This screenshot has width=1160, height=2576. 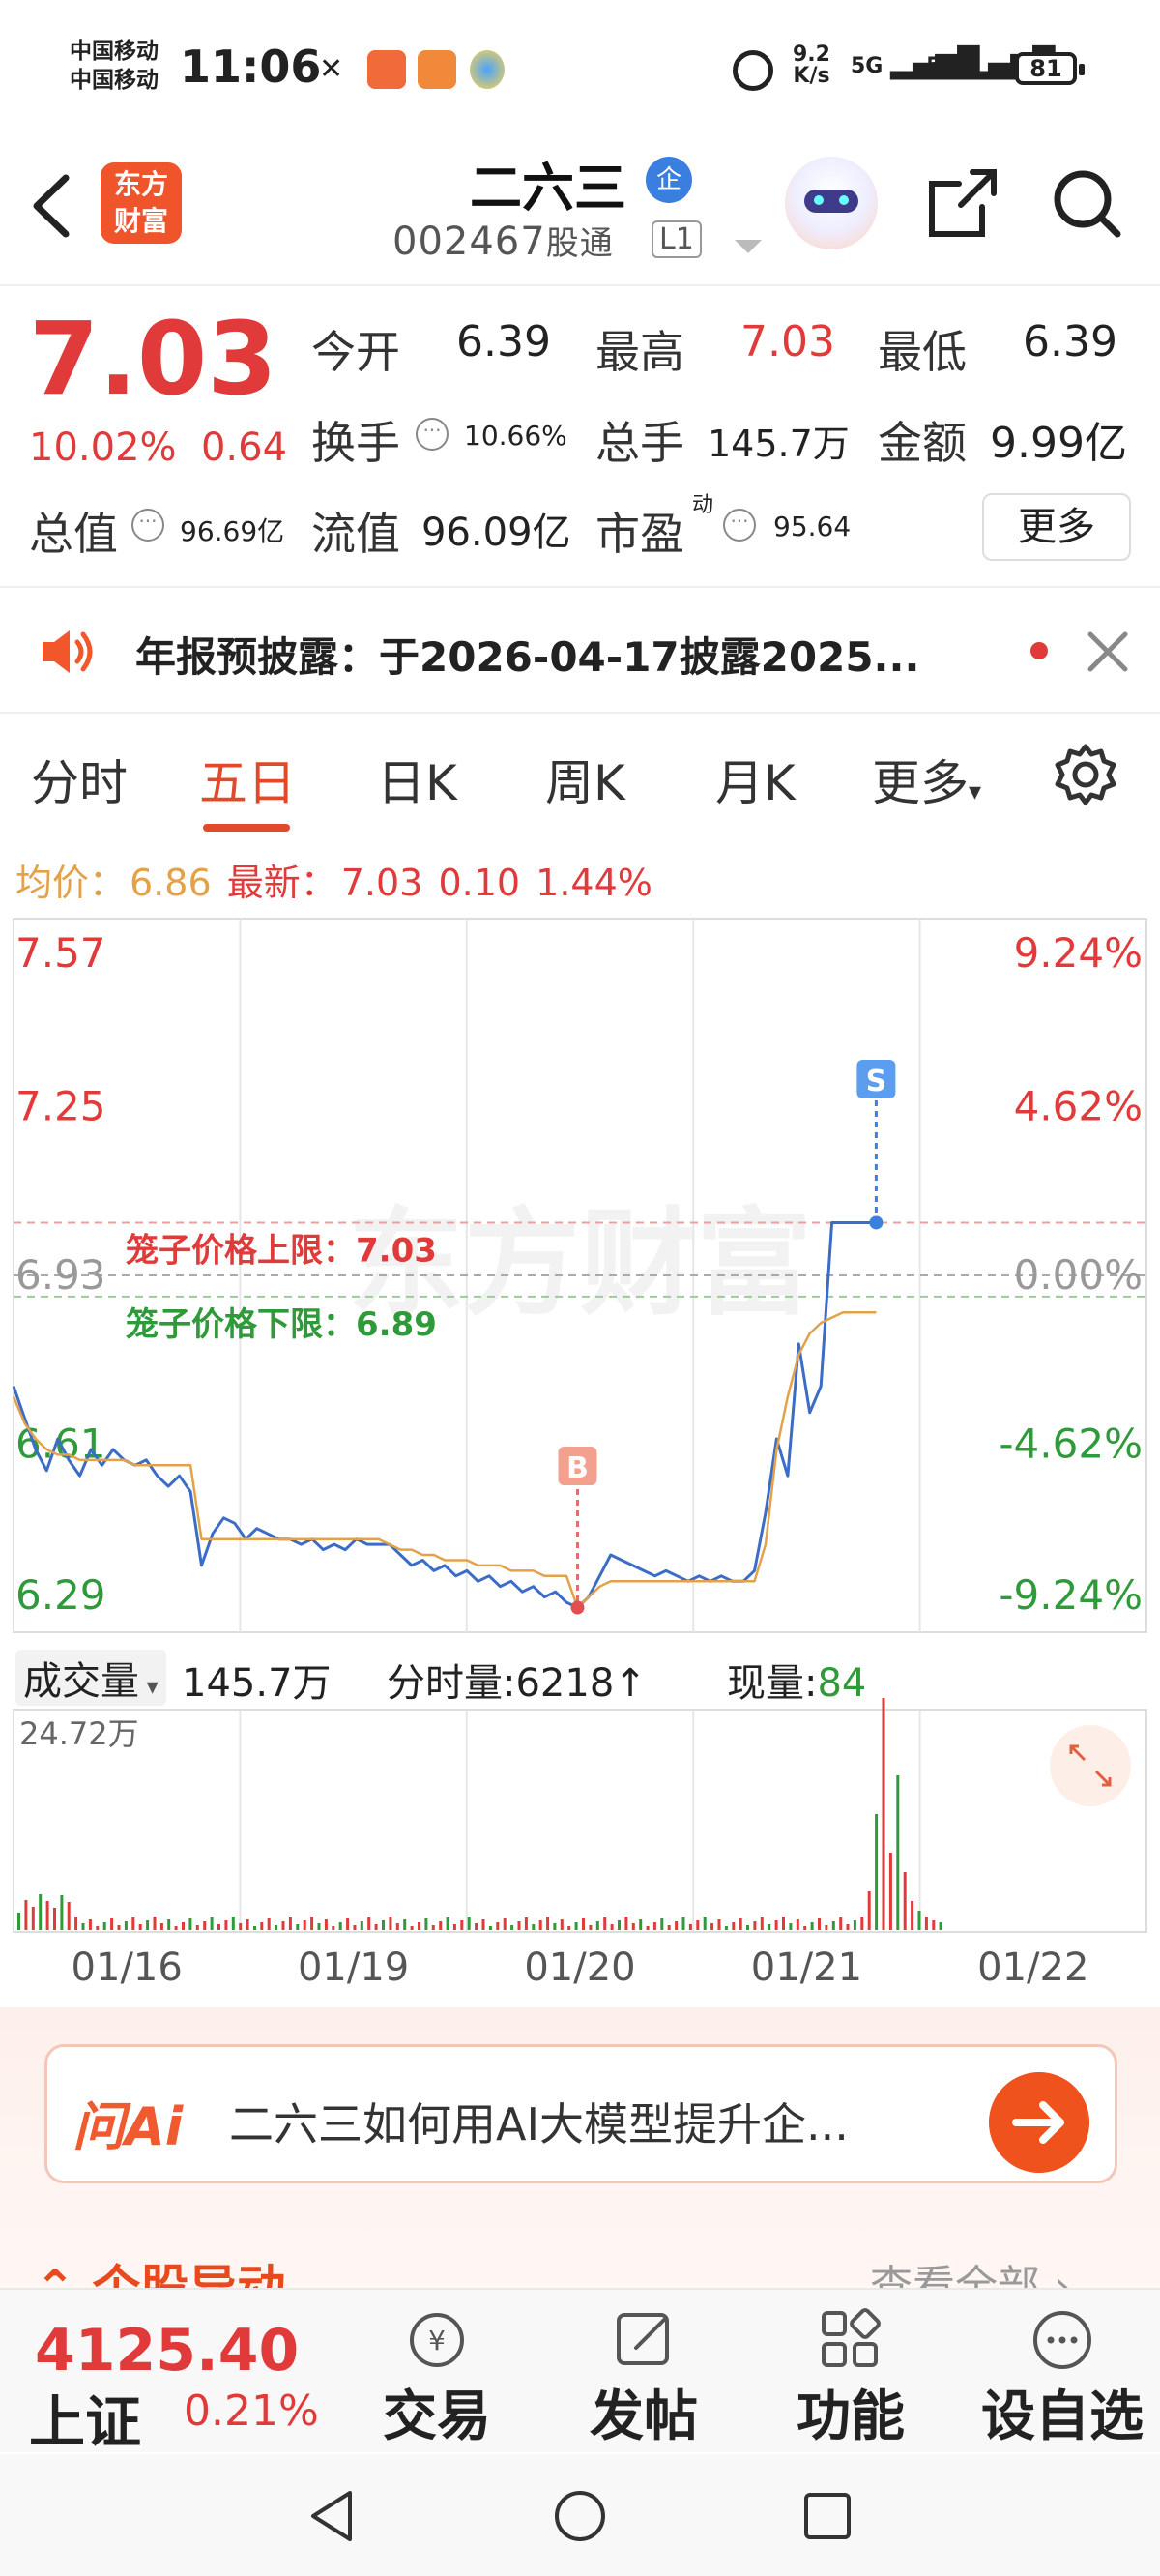 What do you see at coordinates (851, 2377) in the screenshot?
I see `nav-functions: 功能` at bounding box center [851, 2377].